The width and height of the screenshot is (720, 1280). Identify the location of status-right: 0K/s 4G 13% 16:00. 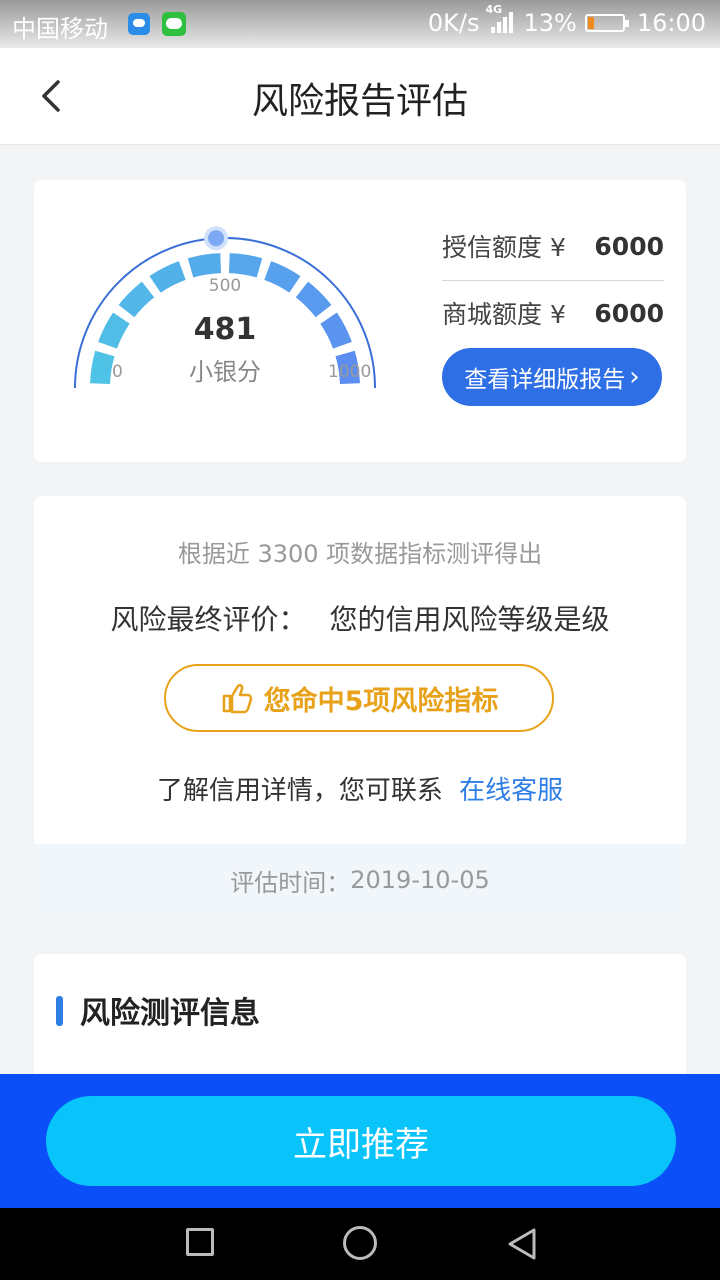
(566, 20).